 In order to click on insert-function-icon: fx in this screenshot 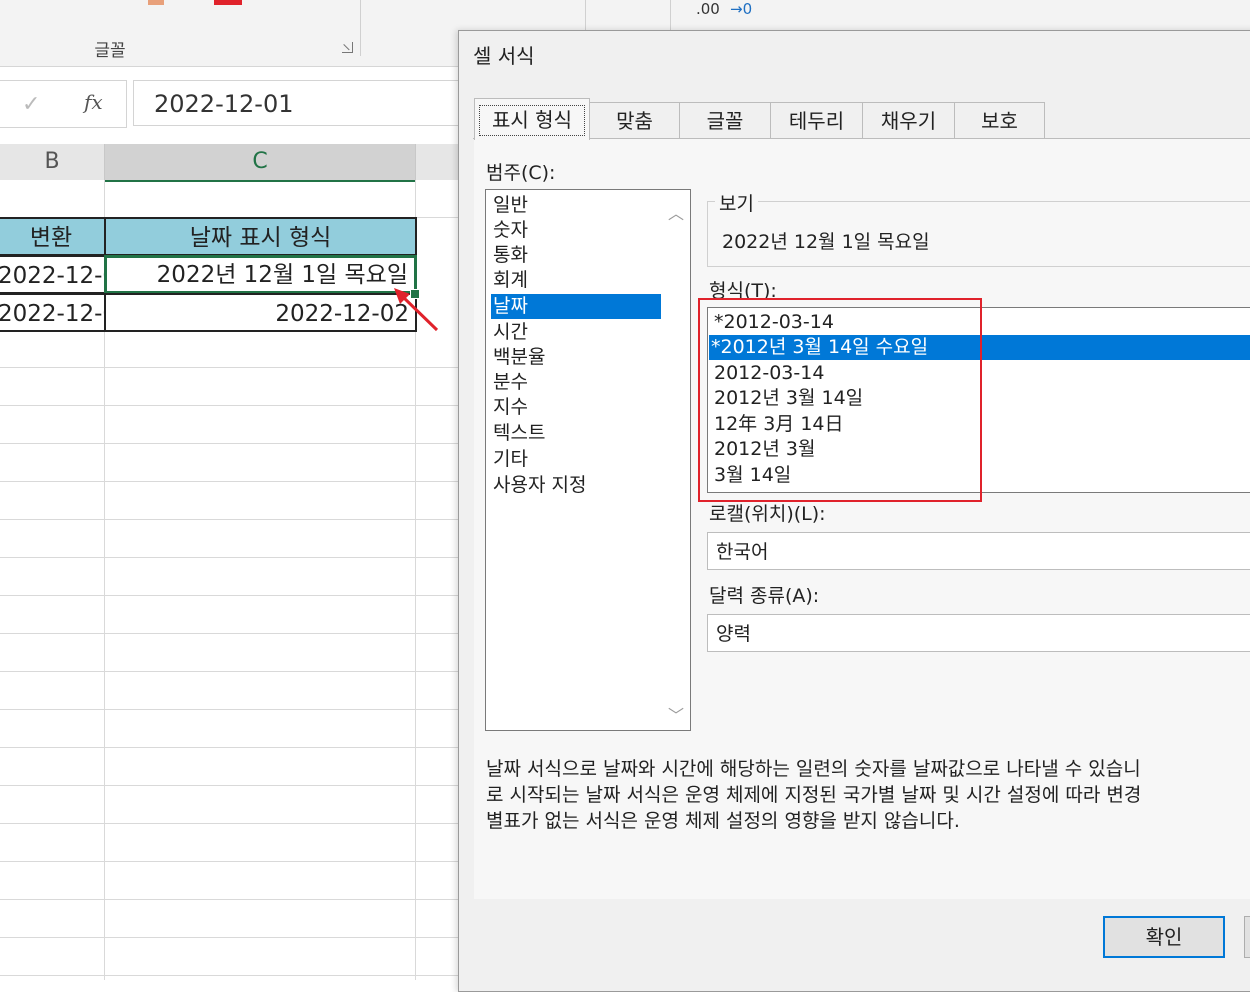, I will do `click(93, 102)`.